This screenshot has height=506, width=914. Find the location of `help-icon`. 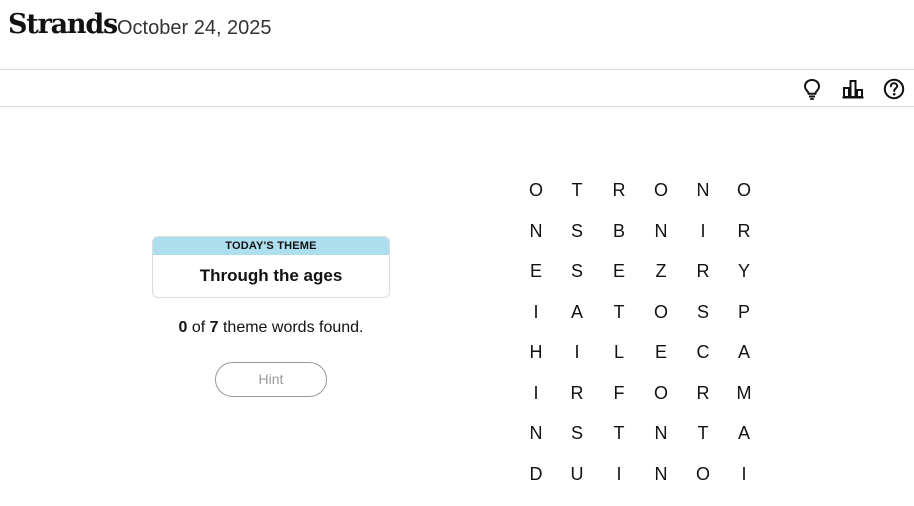

help-icon is located at coordinates (894, 89).